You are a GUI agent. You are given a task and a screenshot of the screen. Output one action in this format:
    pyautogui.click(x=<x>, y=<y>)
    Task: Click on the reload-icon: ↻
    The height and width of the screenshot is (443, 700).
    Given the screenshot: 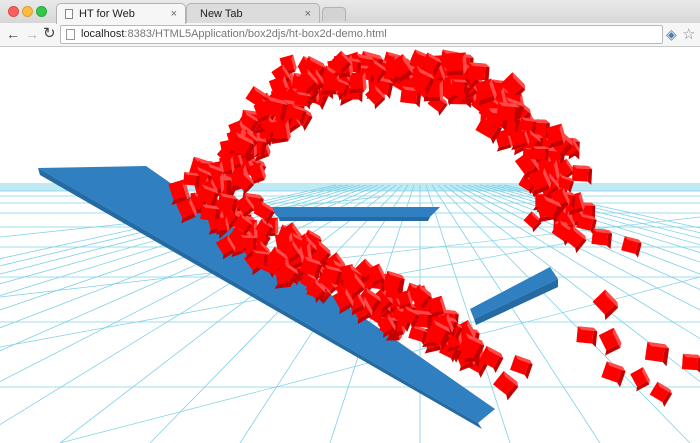 What is the action you would take?
    pyautogui.click(x=49, y=34)
    